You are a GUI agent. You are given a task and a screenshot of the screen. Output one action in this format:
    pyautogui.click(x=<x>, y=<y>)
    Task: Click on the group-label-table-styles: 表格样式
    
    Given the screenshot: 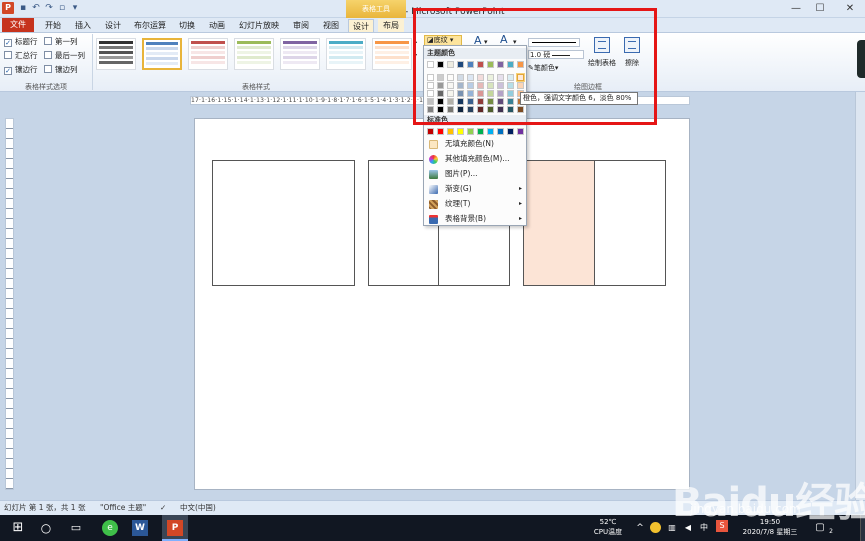 What is the action you would take?
    pyautogui.click(x=256, y=87)
    